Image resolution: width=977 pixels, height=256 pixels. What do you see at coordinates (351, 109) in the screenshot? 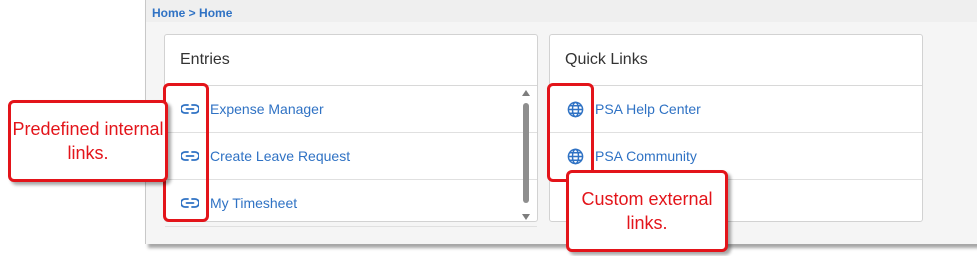
I see `entries-row: Expense Manager` at bounding box center [351, 109].